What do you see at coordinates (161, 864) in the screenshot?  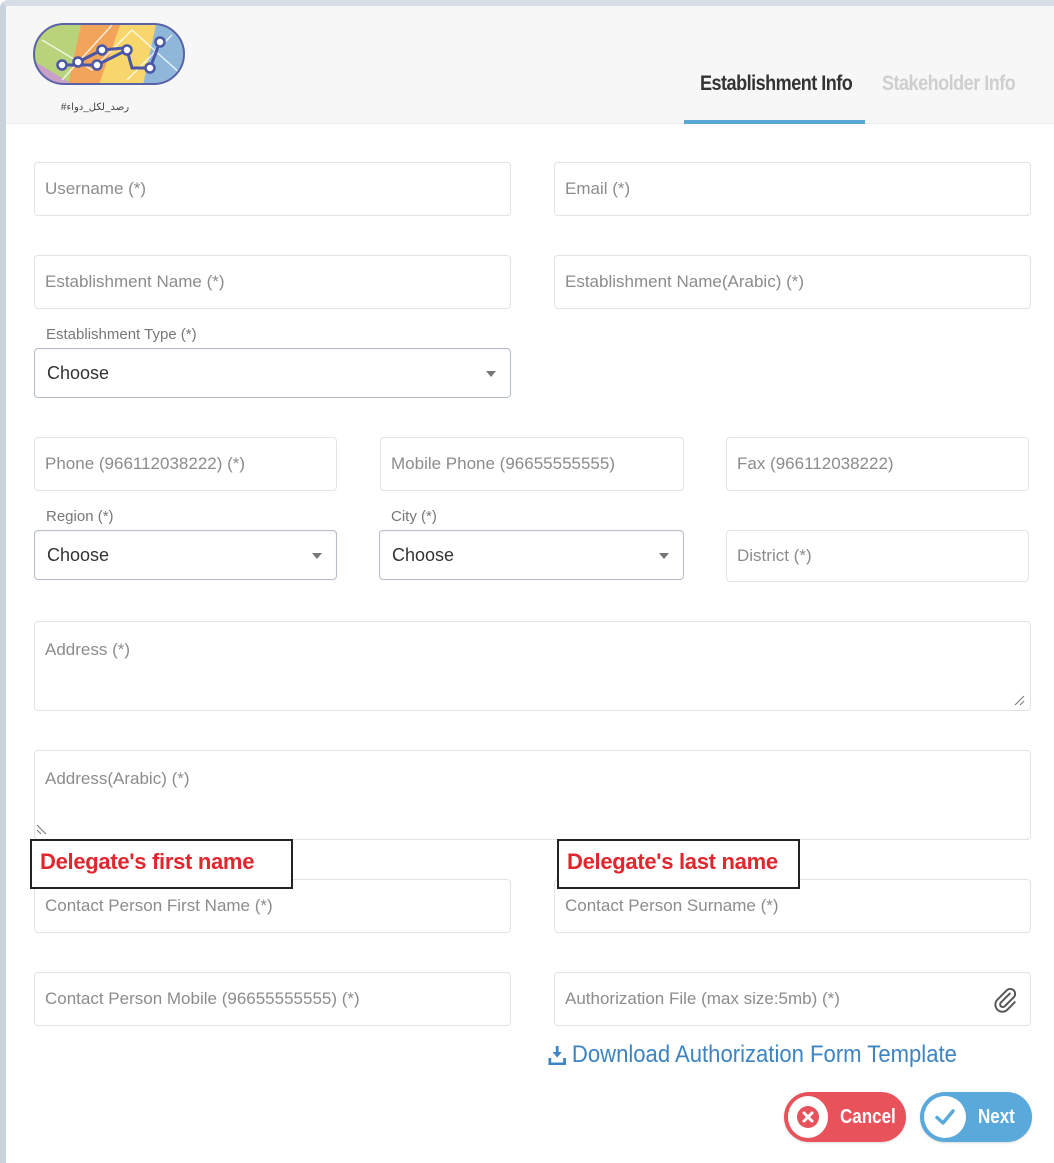 I see `first-name-annotation: Delegate's first name` at bounding box center [161, 864].